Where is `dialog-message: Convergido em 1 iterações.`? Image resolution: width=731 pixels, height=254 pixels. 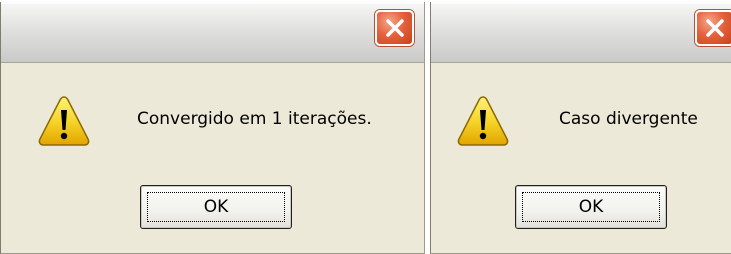
dialog-message: Convergido em 1 iterações. is located at coordinates (254, 119).